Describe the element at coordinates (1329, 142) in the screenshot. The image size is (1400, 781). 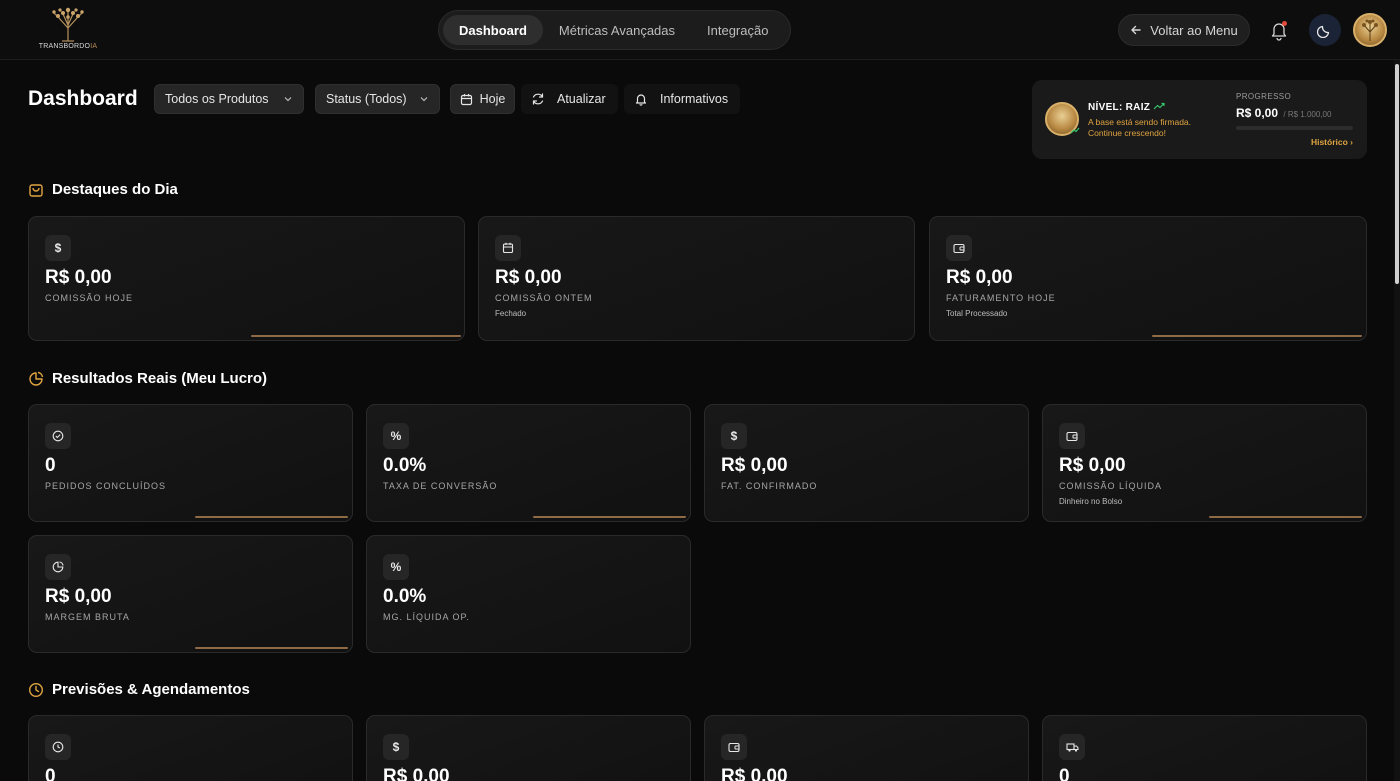
I see `history-label: Histórico` at that location.